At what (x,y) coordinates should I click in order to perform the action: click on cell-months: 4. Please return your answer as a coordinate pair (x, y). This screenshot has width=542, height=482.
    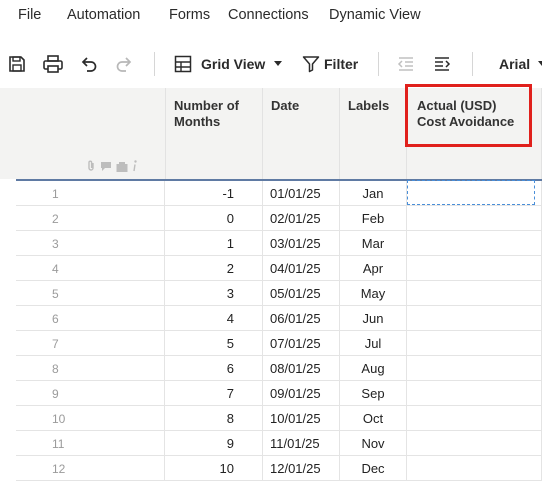
    Looking at the image, I should click on (214, 318).